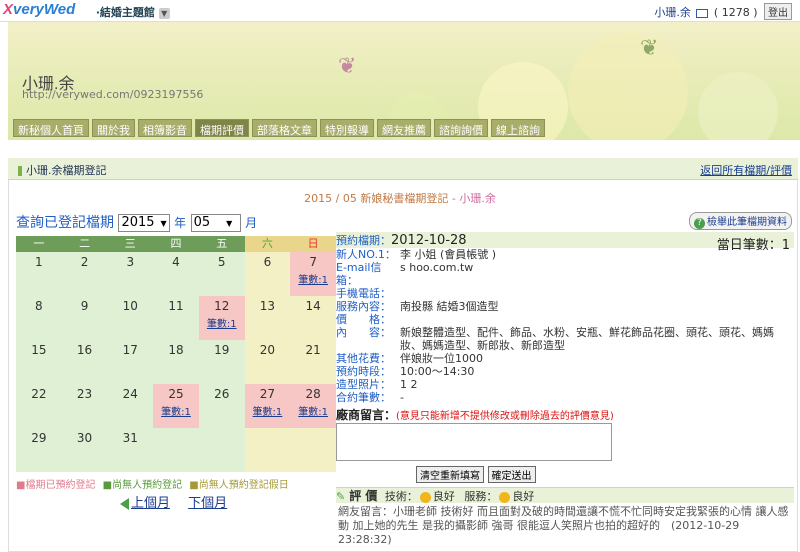  I want to click on next-month-link: 下個月, so click(207, 503).